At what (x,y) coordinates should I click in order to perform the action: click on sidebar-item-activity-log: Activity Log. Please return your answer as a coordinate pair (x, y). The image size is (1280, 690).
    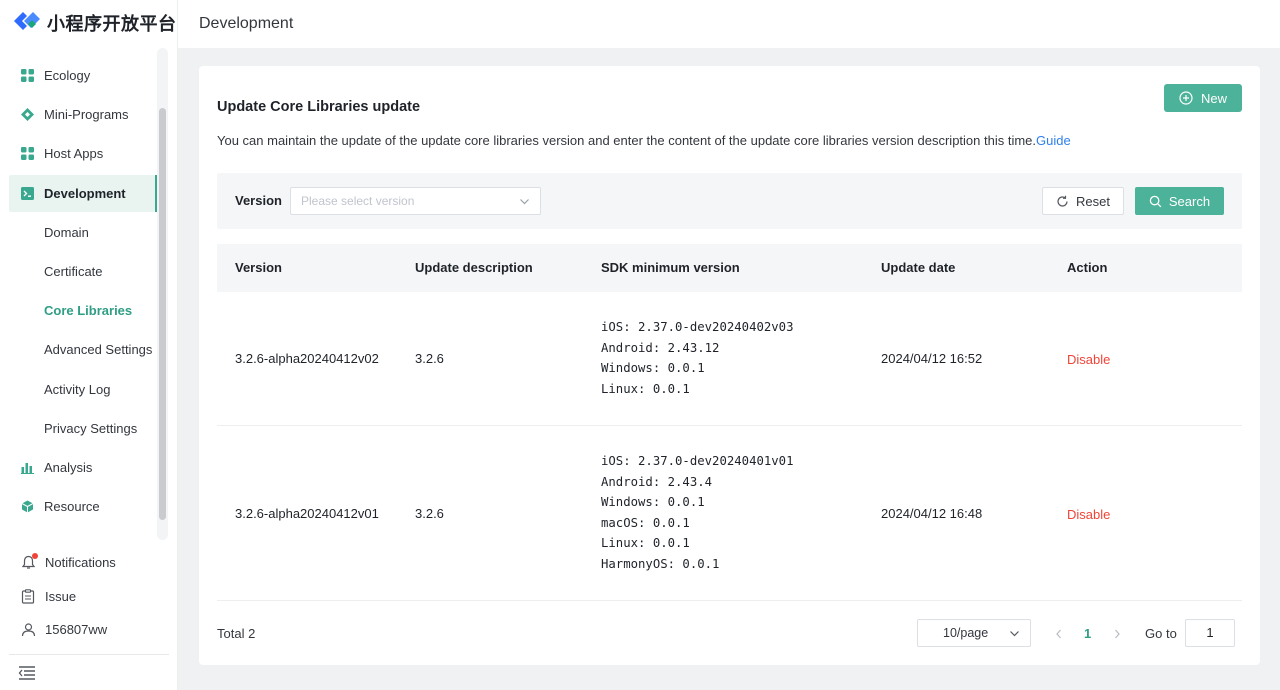
    Looking at the image, I should click on (82, 389).